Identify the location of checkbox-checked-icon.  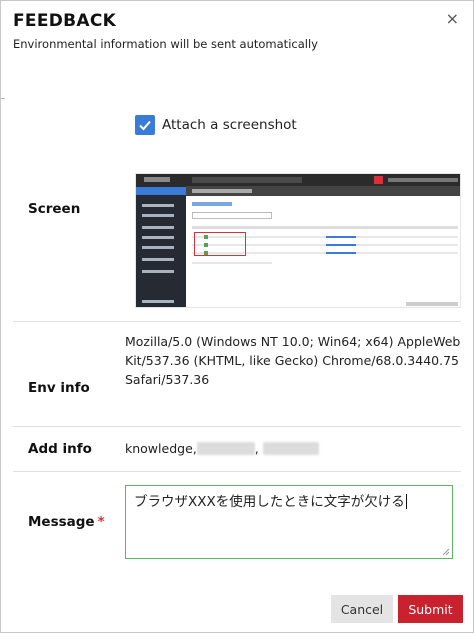
(145, 125).